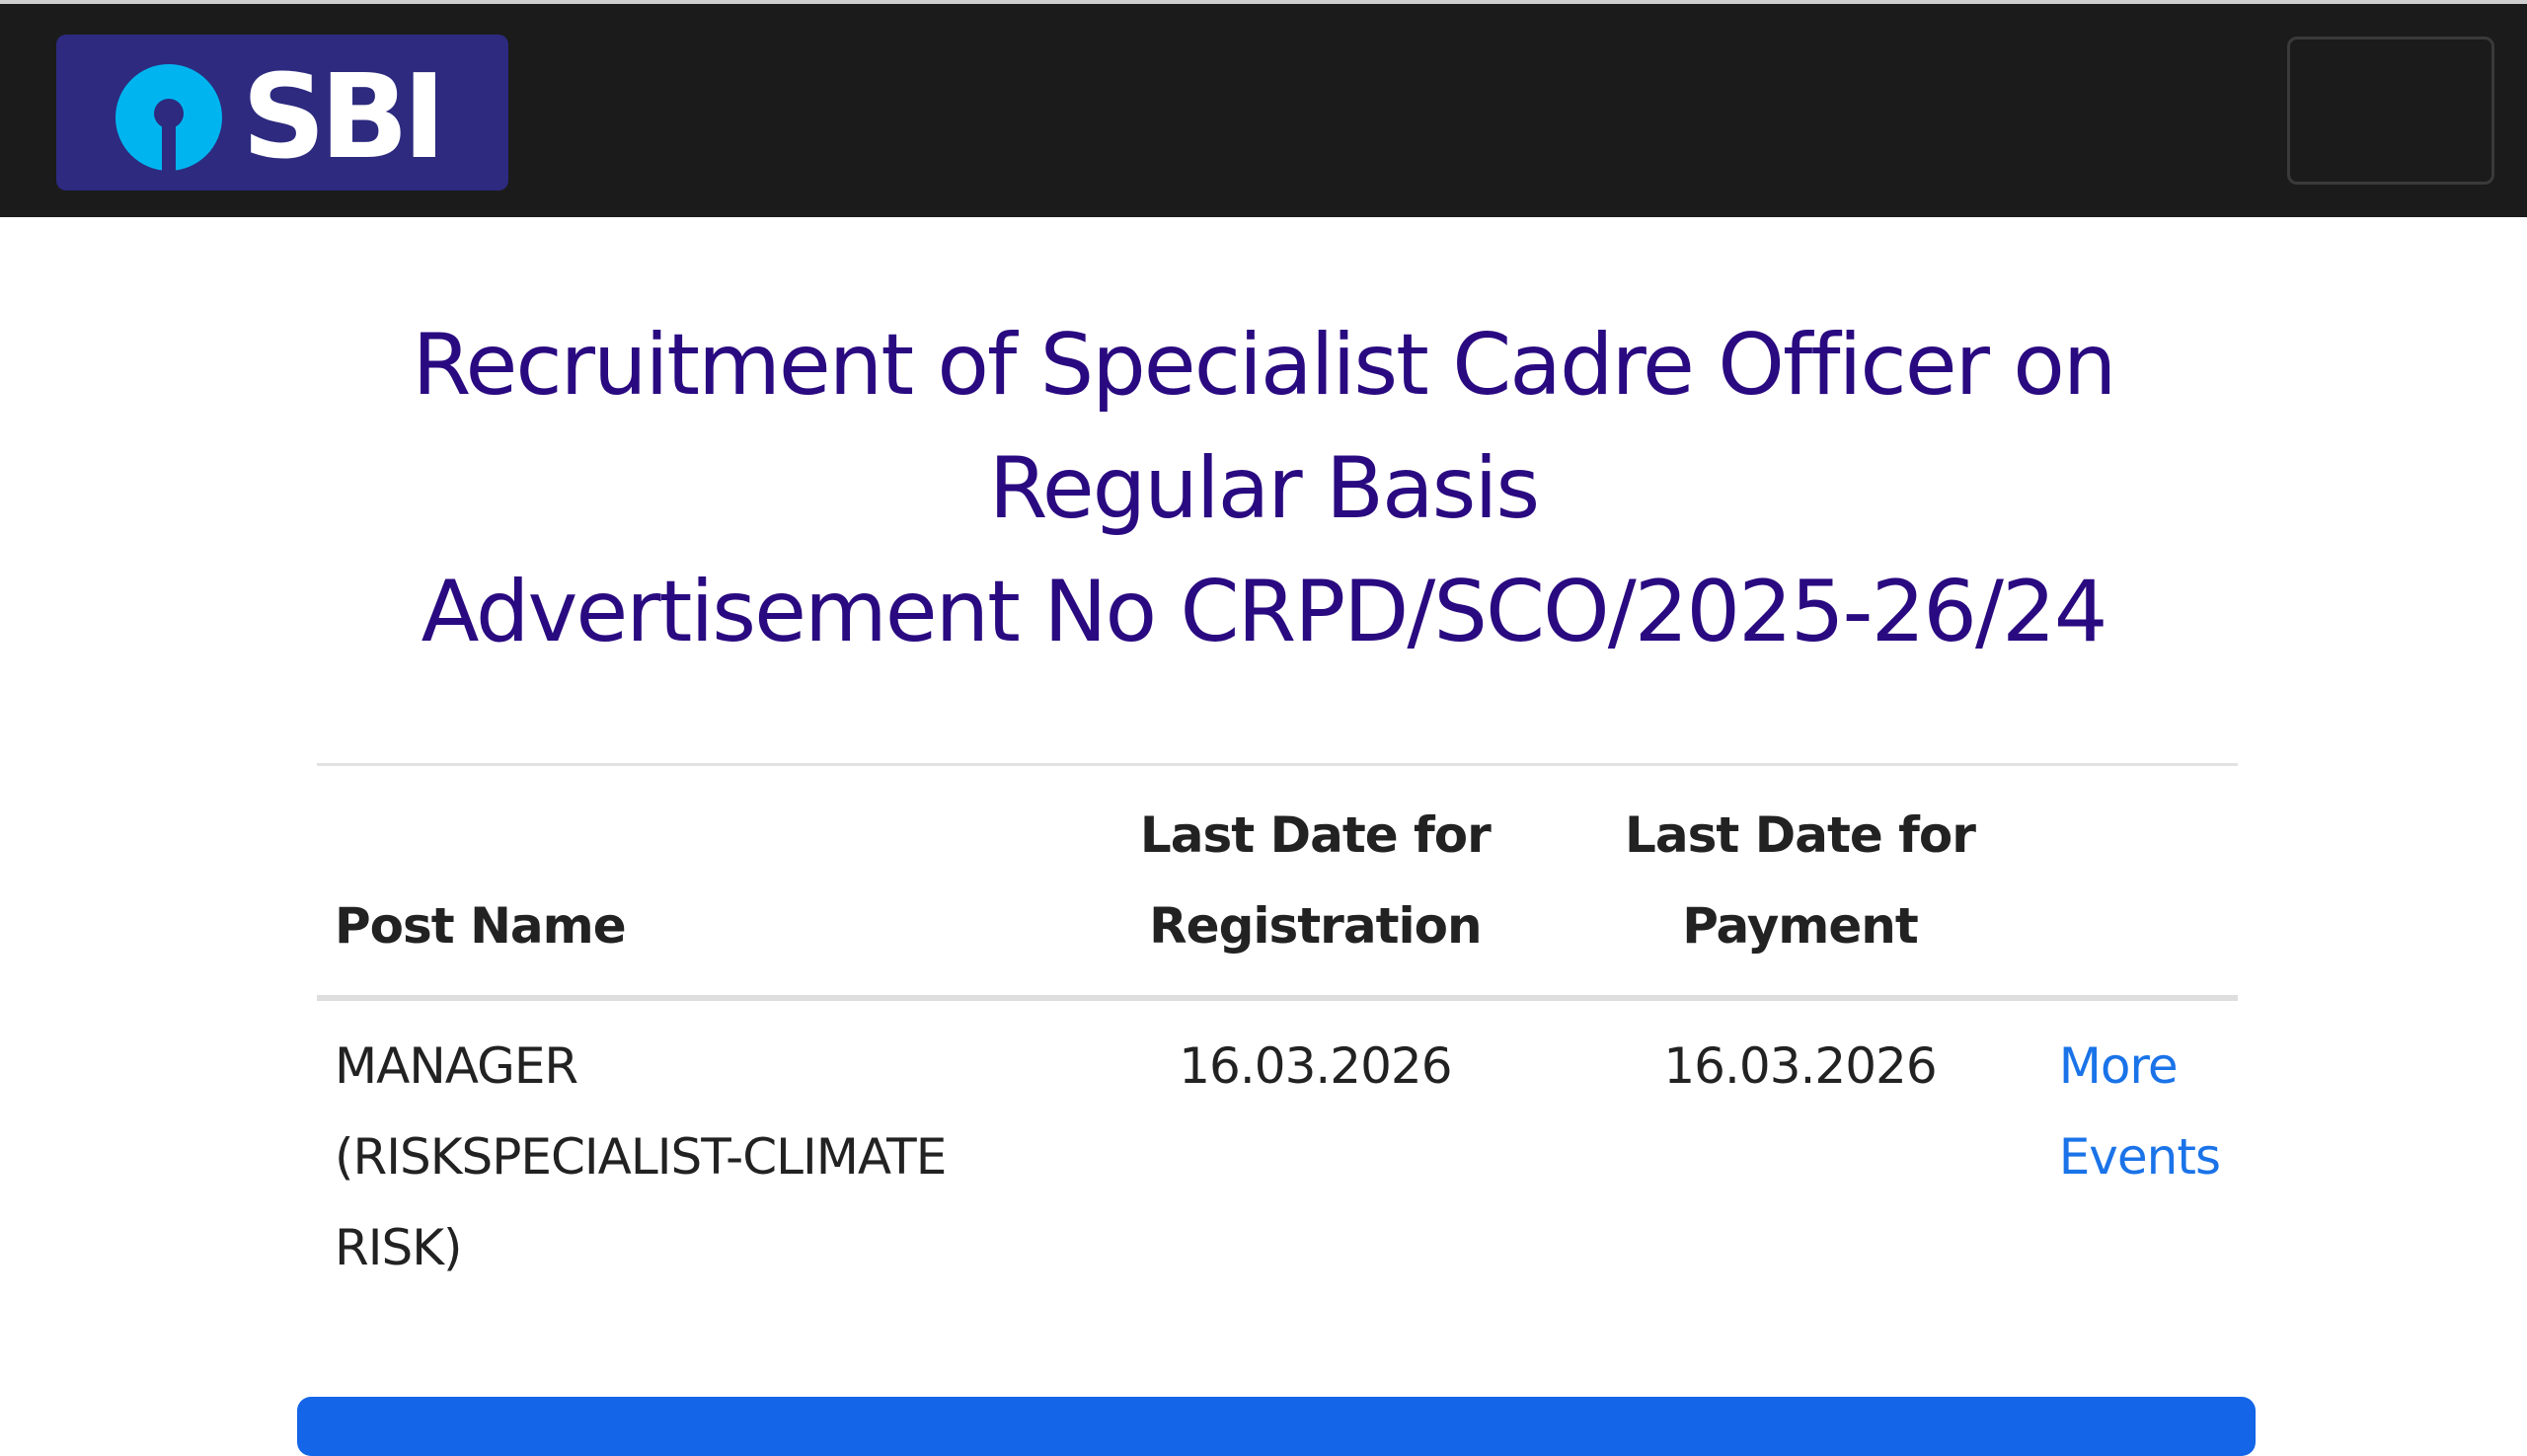 This screenshot has height=1456, width=2527. Describe the element at coordinates (1800, 882) in the screenshot. I see `header-payment-date: Last Date for Payment` at that location.